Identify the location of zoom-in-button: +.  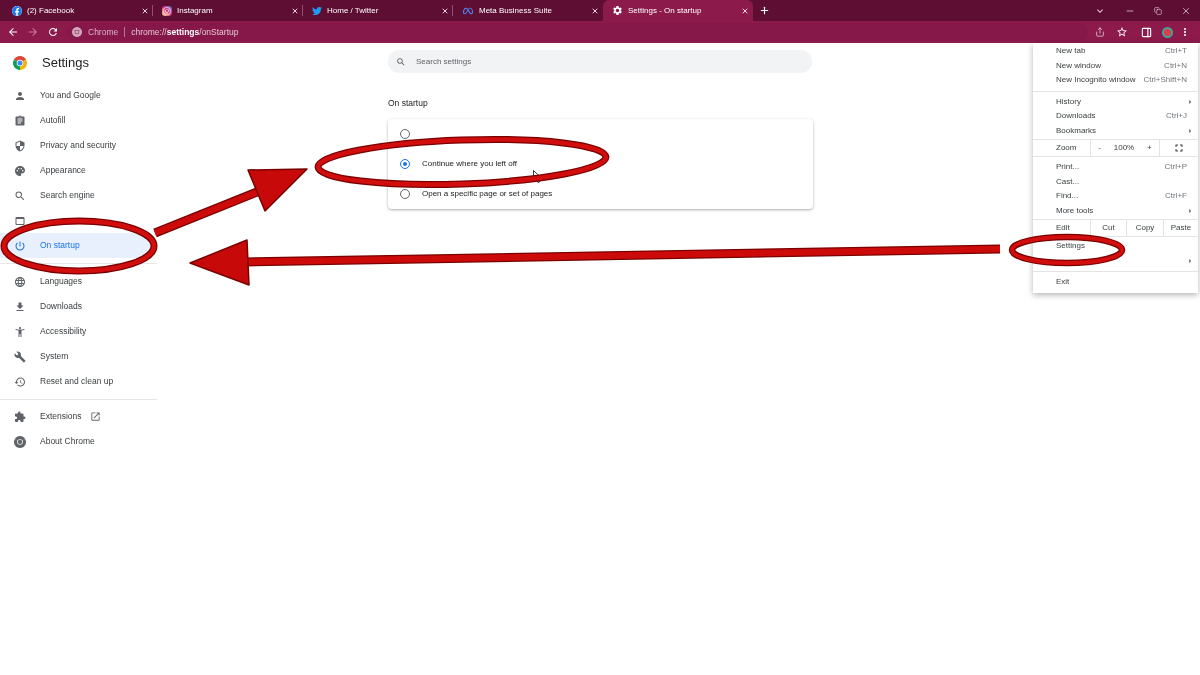
(1149, 148).